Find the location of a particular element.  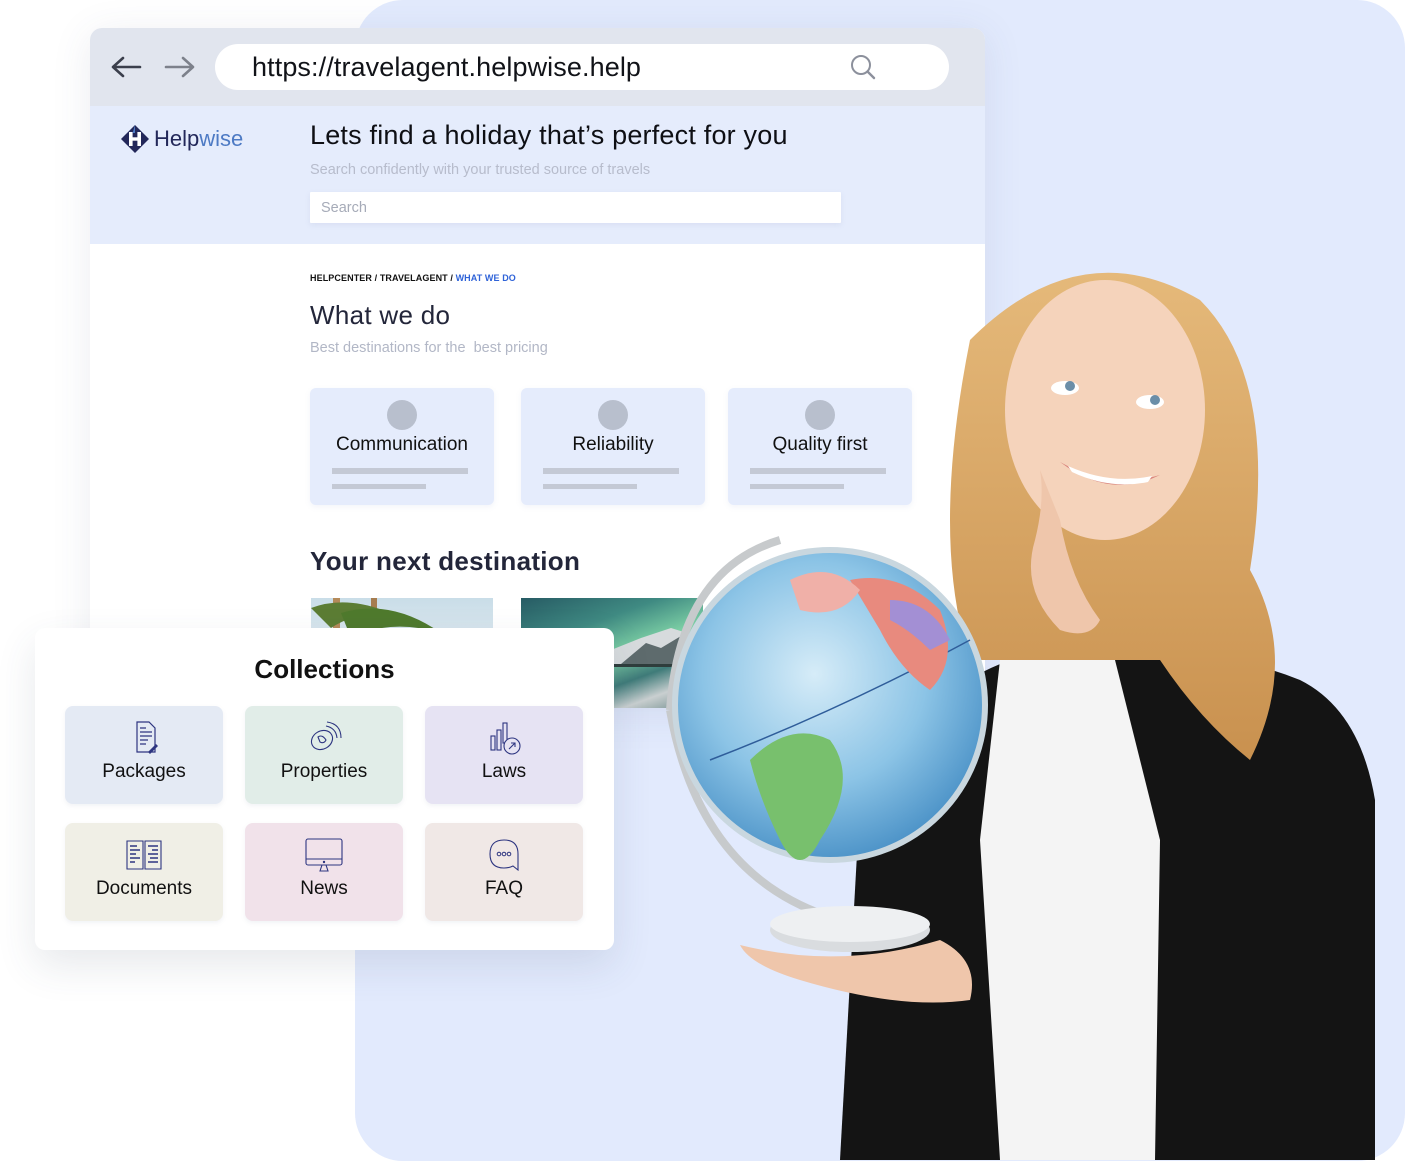

collection-faq: FAQ is located at coordinates (504, 872).